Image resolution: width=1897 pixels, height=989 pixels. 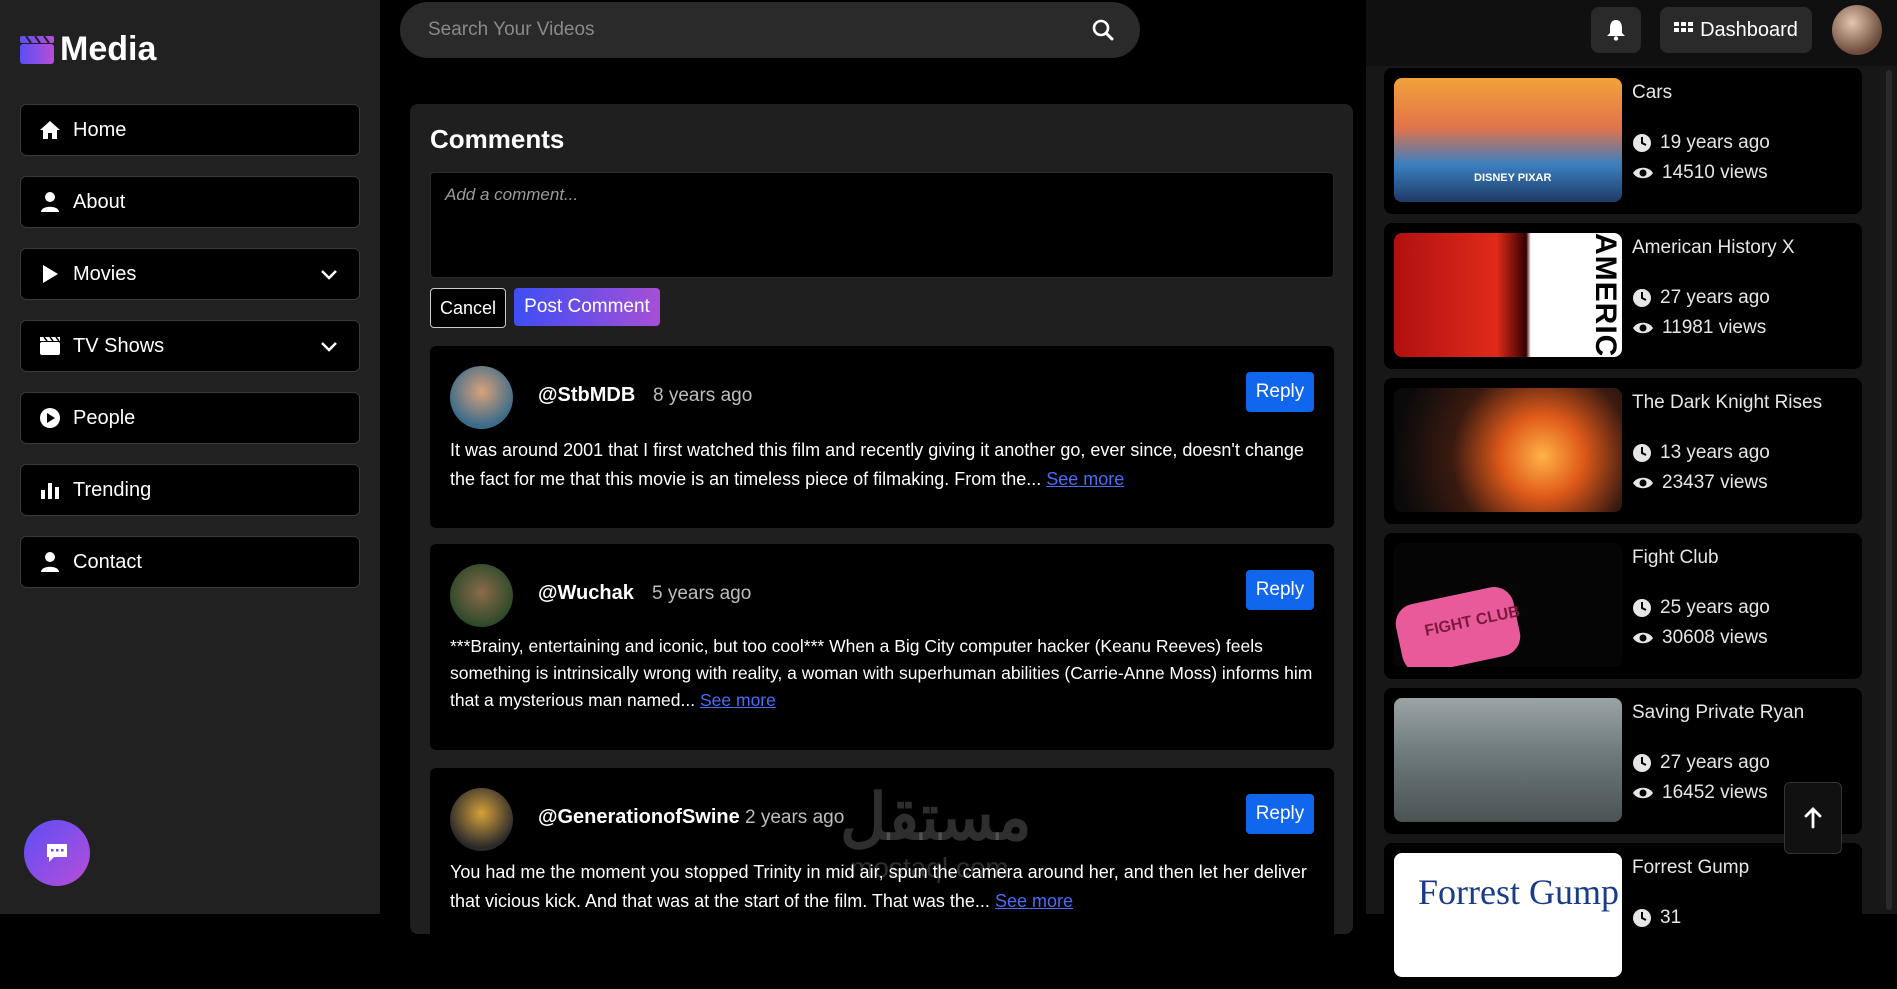 I want to click on thumbnail-label: Forrest Gump, so click(x=1518, y=892).